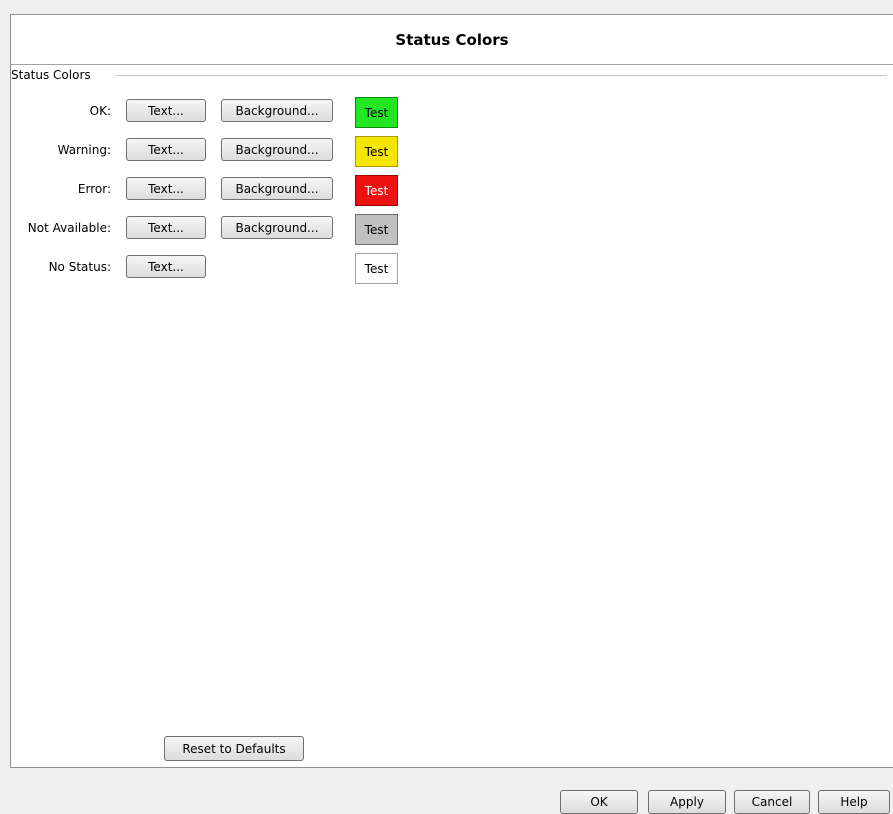 The image size is (893, 814). What do you see at coordinates (501, 75) in the screenshot?
I see `group-divider` at bounding box center [501, 75].